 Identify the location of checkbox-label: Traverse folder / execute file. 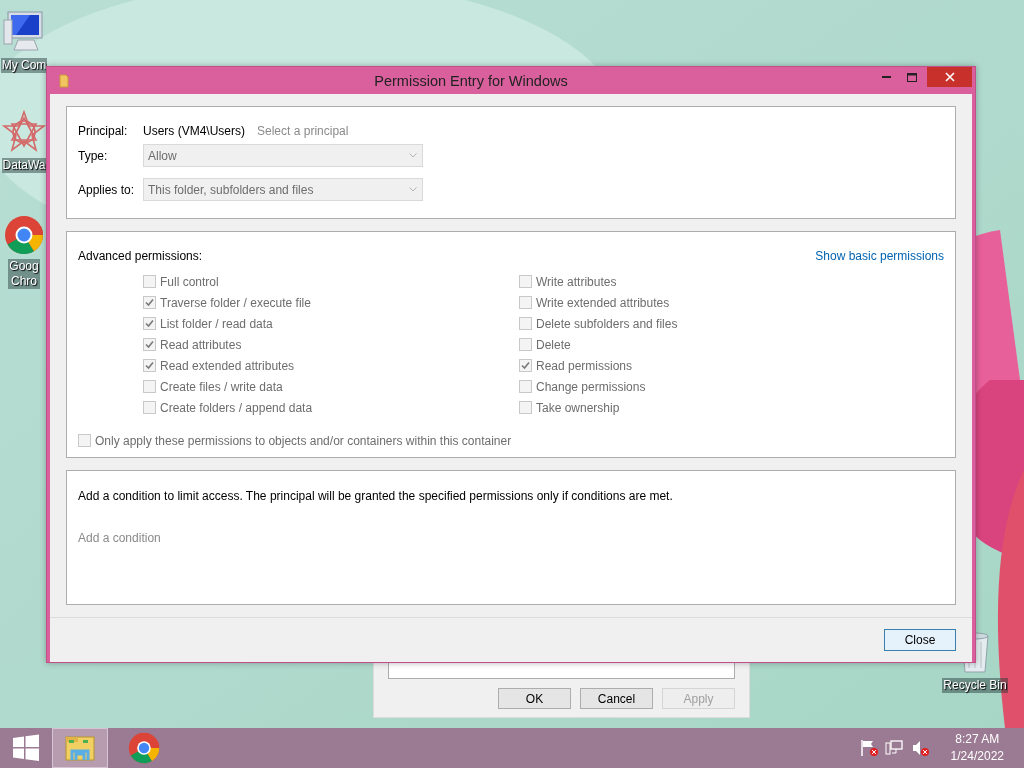
(235, 302).